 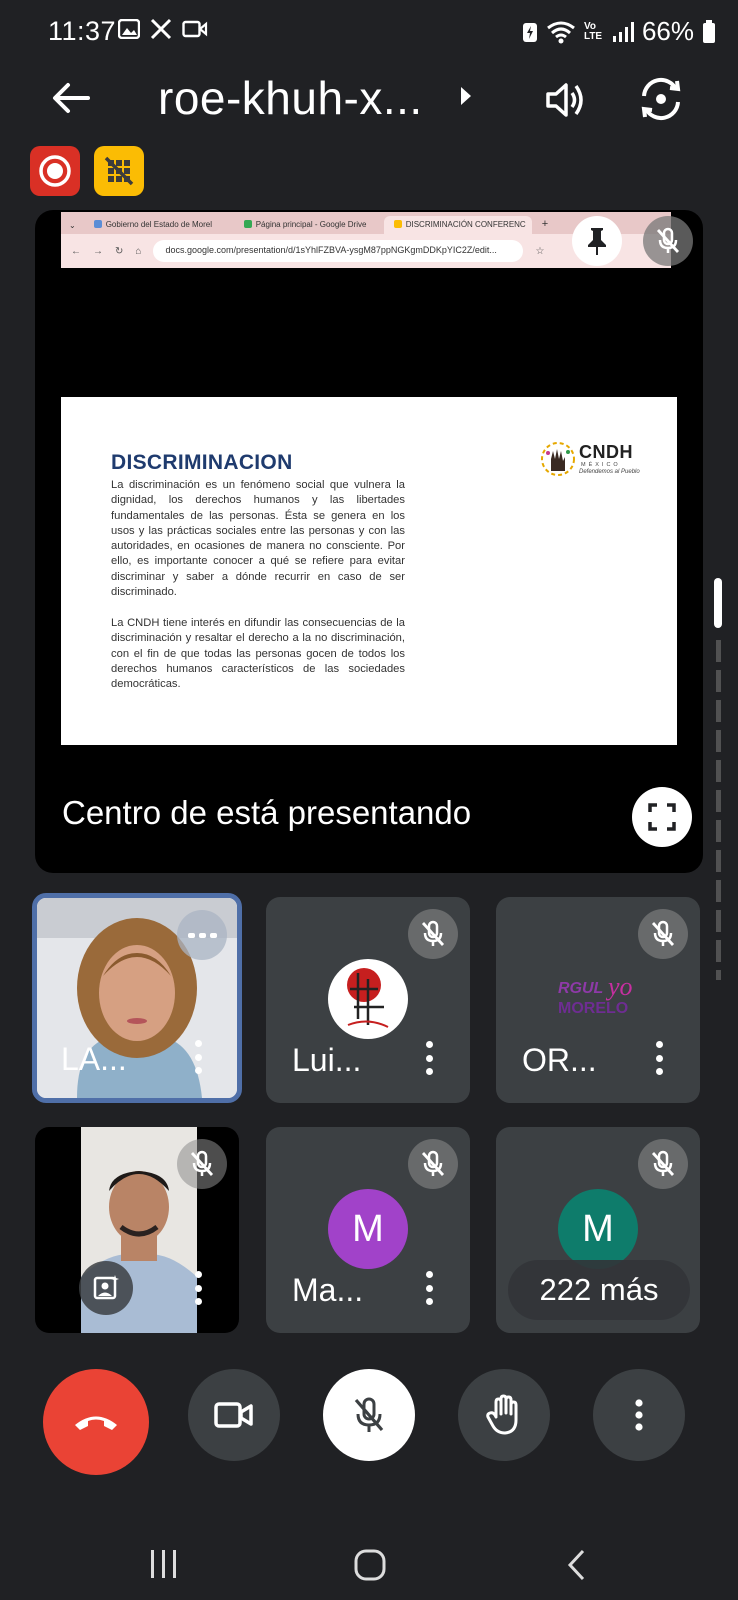 I want to click on camera-flip-icon, so click(x=661, y=99).